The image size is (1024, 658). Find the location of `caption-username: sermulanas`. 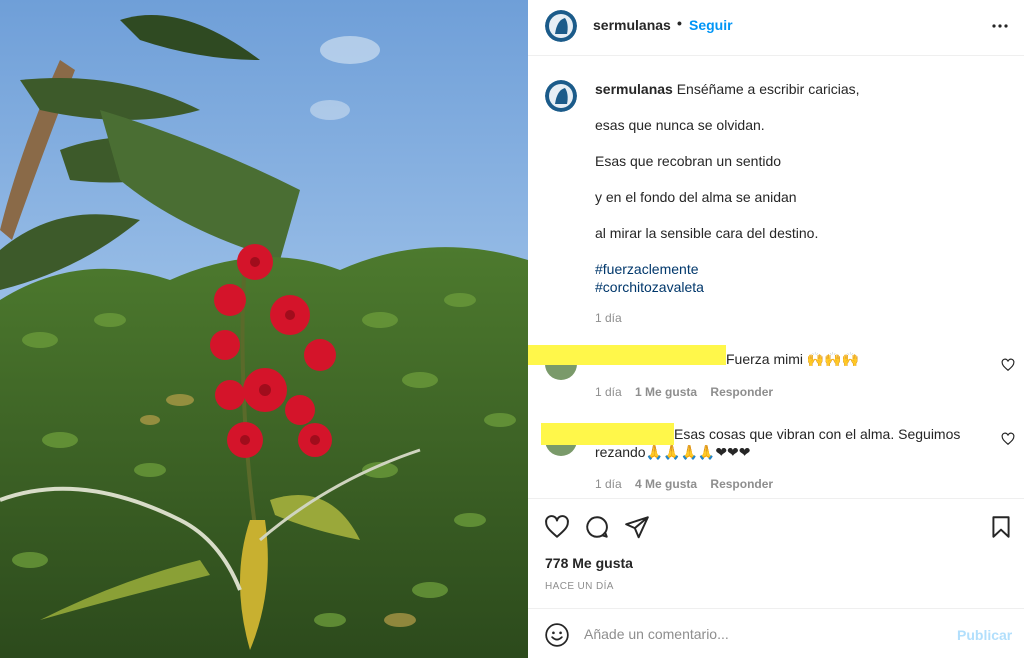

caption-username: sermulanas is located at coordinates (634, 89).